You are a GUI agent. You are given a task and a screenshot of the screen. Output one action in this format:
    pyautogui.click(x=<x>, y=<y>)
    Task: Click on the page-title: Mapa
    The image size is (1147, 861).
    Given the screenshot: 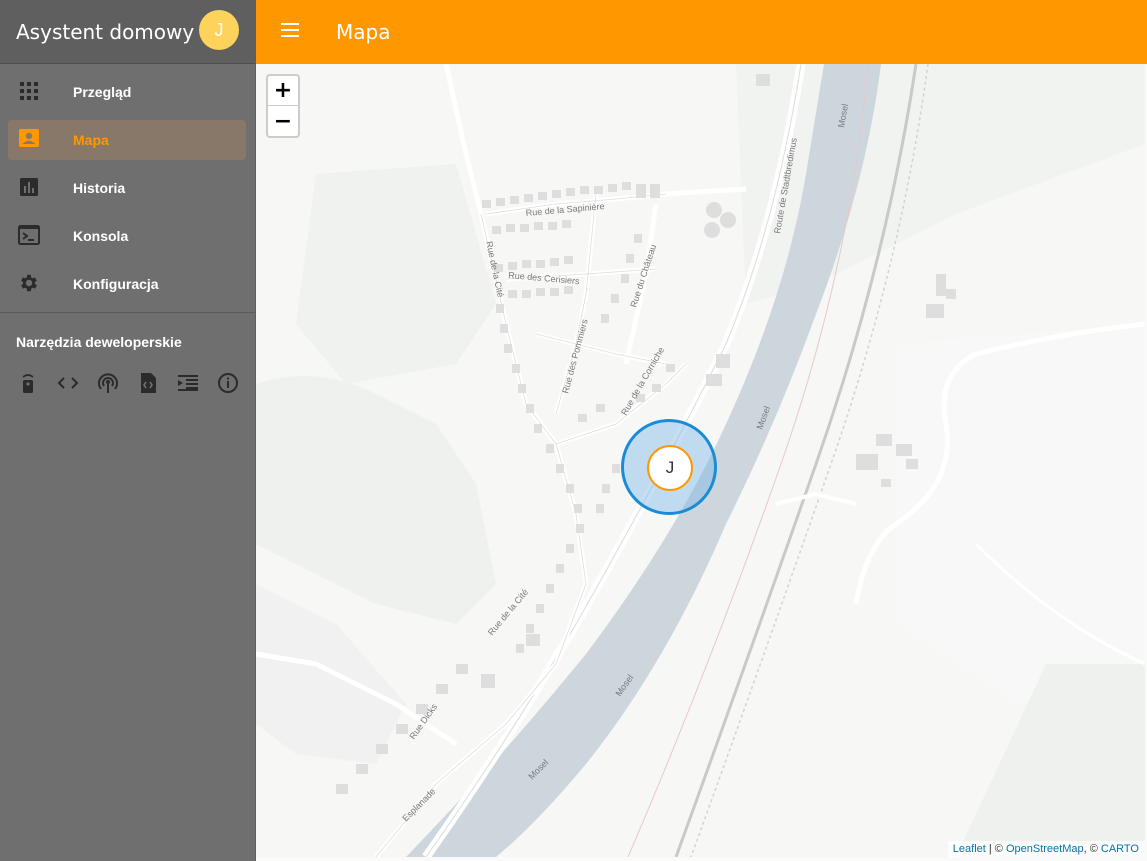 What is the action you would take?
    pyautogui.click(x=363, y=32)
    